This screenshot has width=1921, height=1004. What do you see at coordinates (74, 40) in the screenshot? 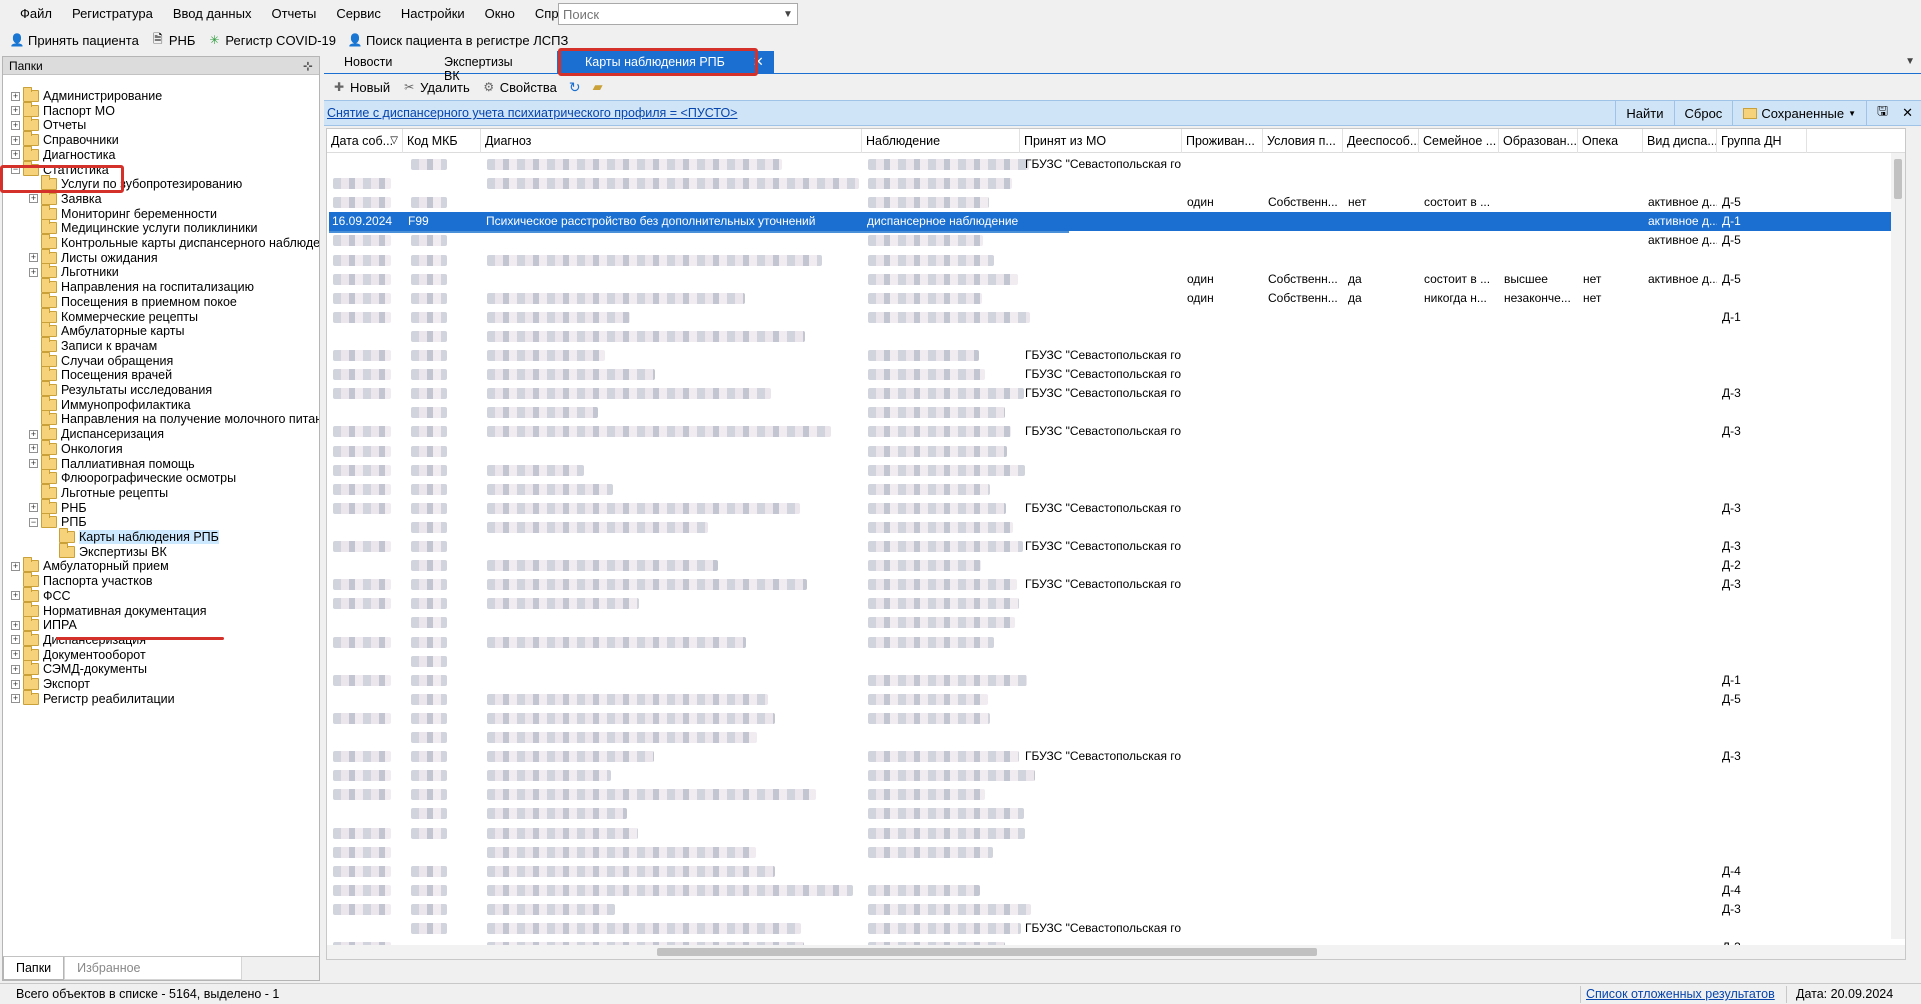
I see `toolbar-button: 👤 Принять пациента` at bounding box center [74, 40].